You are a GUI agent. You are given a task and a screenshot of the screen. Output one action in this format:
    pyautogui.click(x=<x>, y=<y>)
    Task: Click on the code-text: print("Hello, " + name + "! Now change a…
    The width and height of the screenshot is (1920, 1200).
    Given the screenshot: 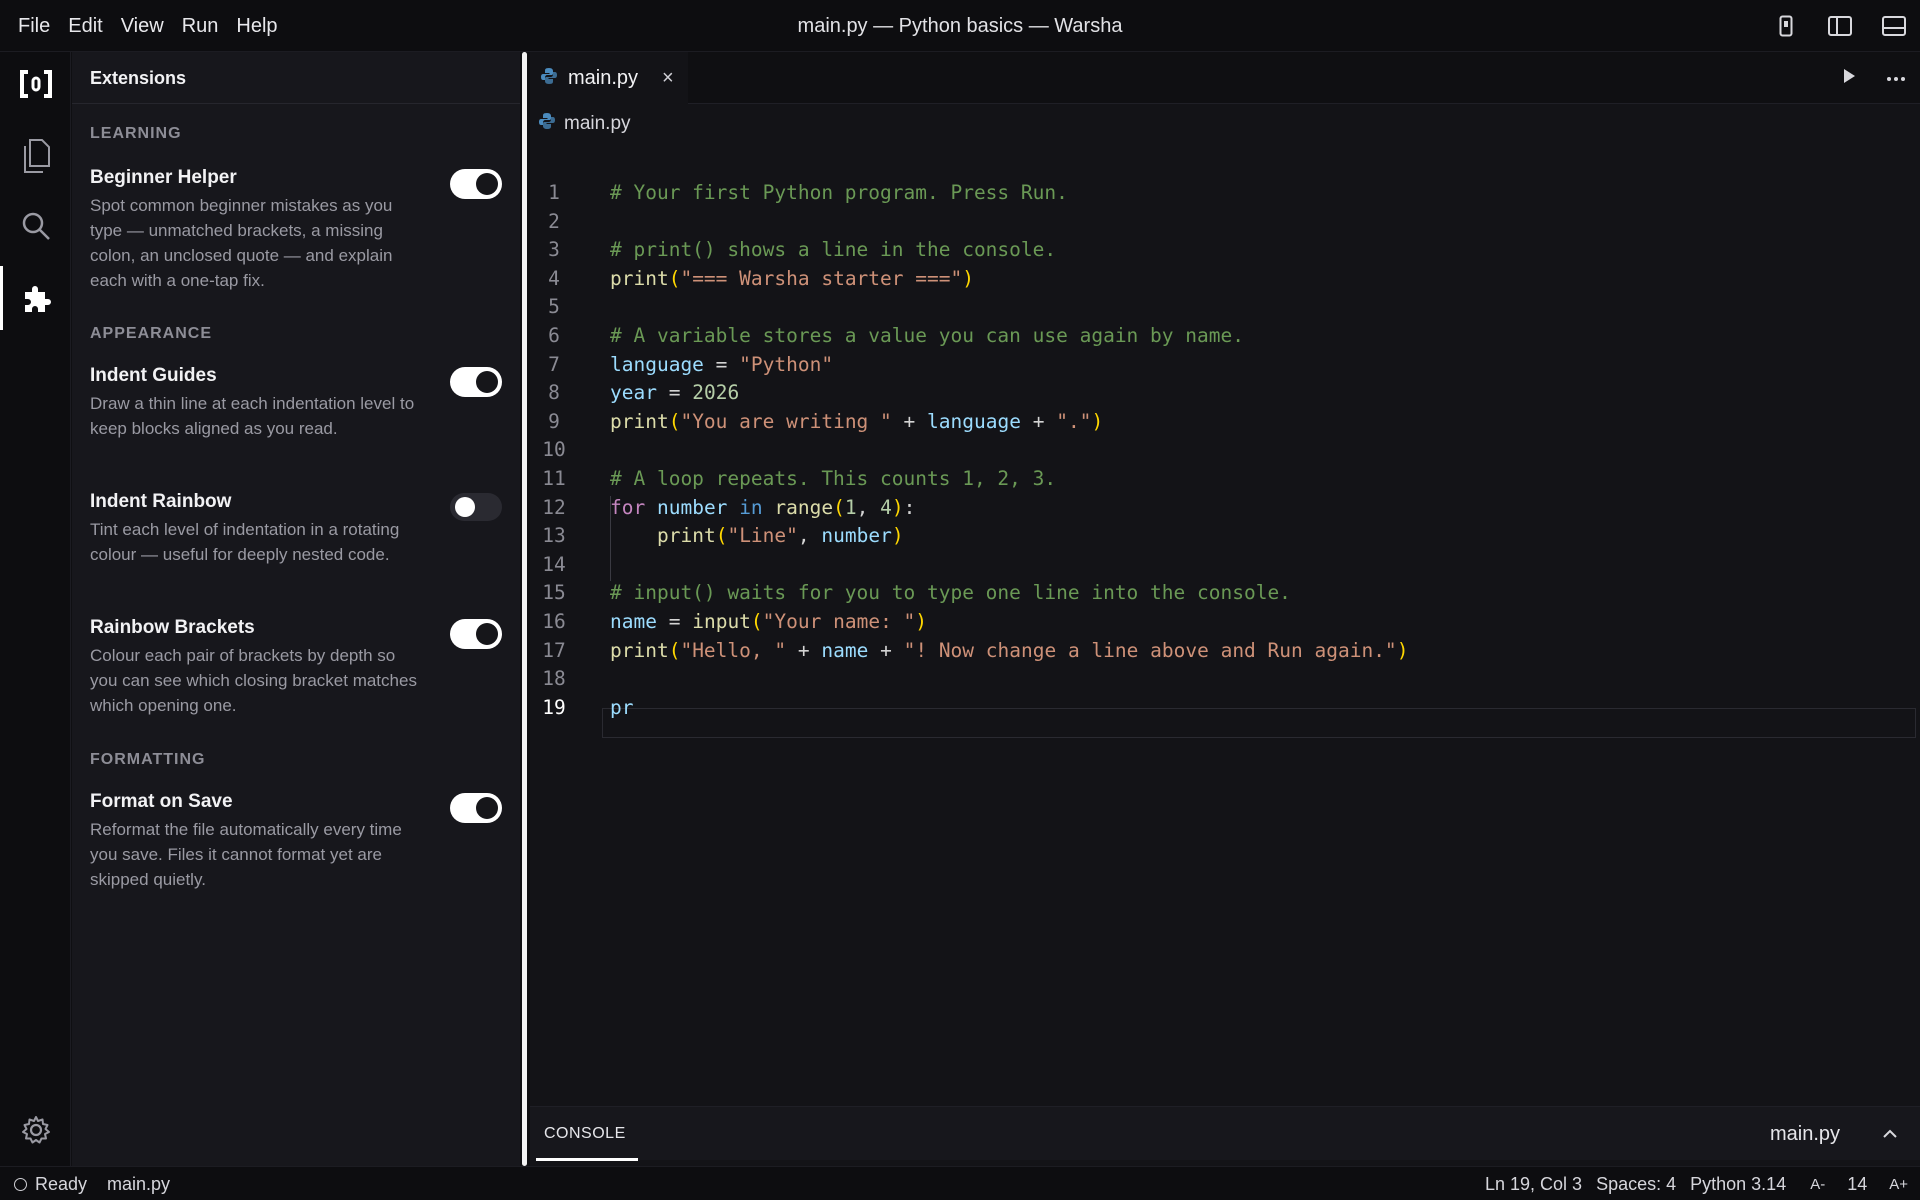 What is the action you would take?
    pyautogui.click(x=1009, y=650)
    